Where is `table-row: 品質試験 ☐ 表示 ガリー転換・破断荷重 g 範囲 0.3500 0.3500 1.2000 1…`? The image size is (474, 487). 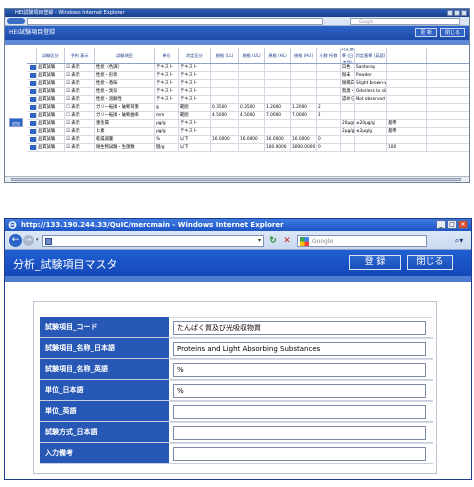
table-row: 品質試験 ☐ 表示 ガリー転換・破断荷重 g 範囲 0.3500 0.3500 1.2000 1… is located at coordinates (248, 108).